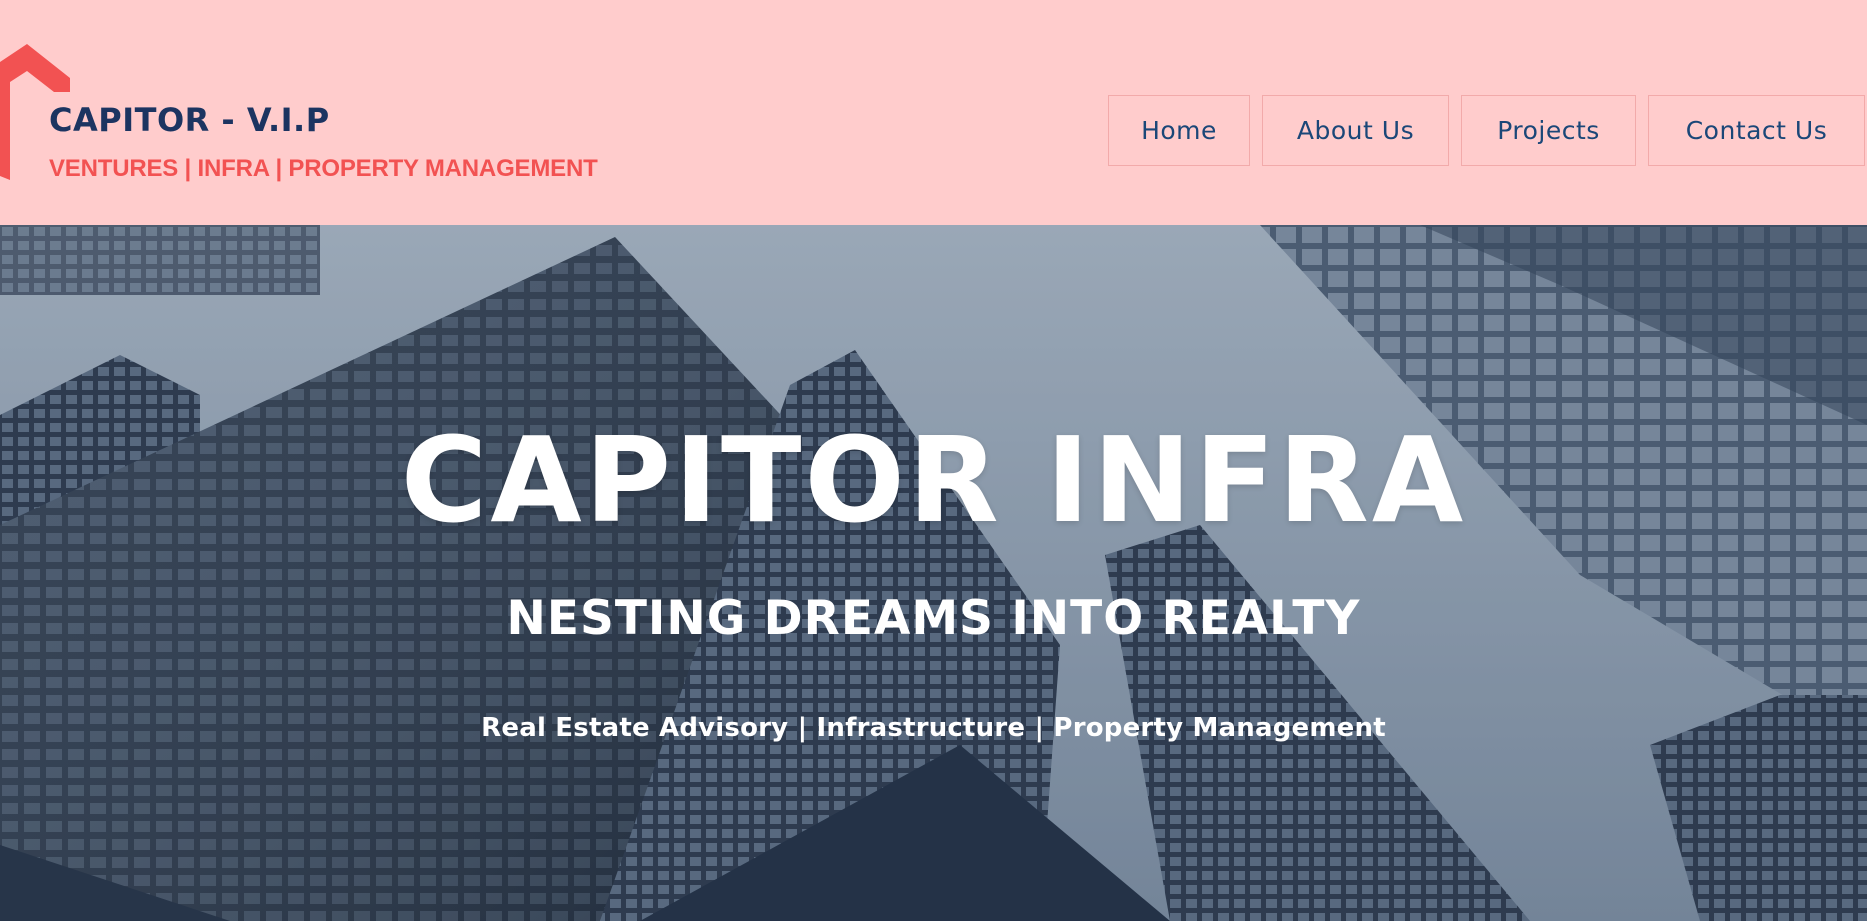 The height and width of the screenshot is (921, 1867). What do you see at coordinates (1756, 130) in the screenshot?
I see `nav-contact-us-button: Contact Us` at bounding box center [1756, 130].